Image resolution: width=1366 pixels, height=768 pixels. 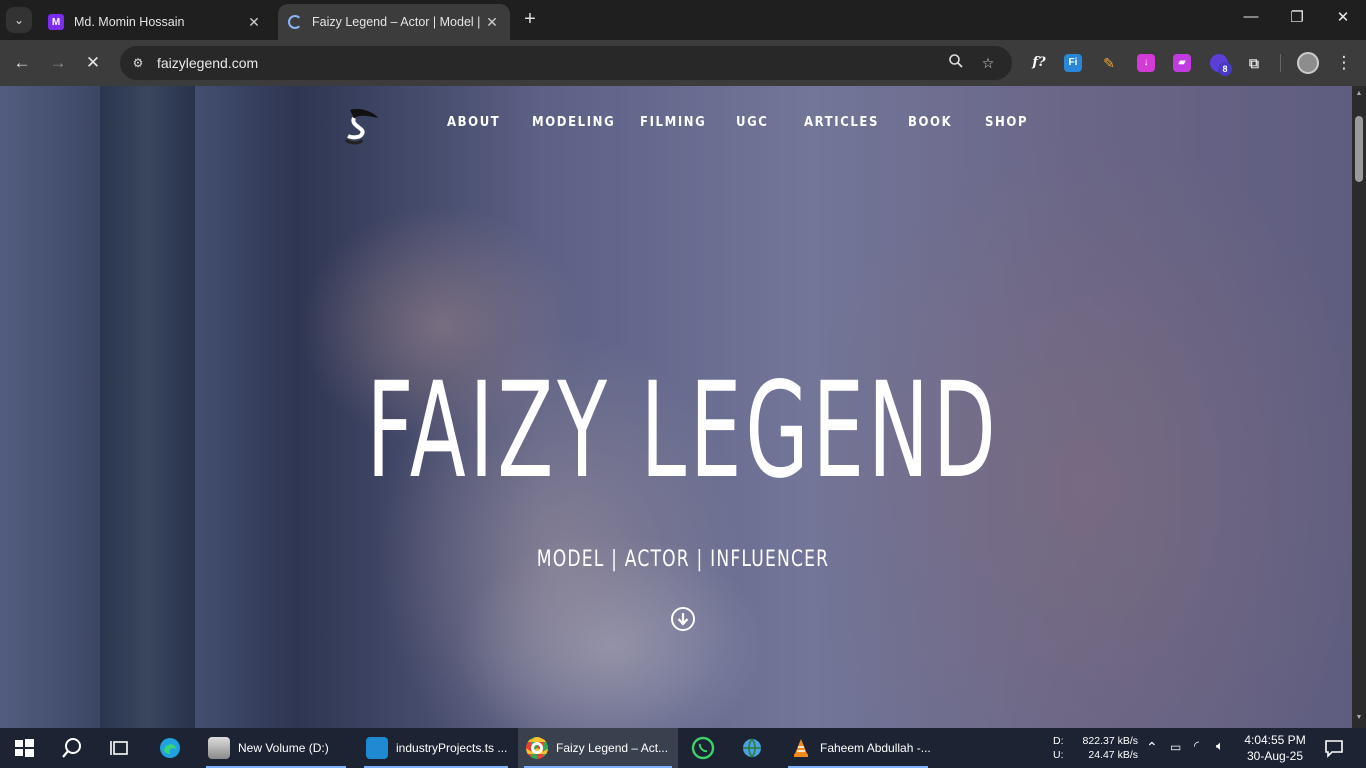 What do you see at coordinates (752, 122) in the screenshot?
I see `nav-ugc: UGC` at bounding box center [752, 122].